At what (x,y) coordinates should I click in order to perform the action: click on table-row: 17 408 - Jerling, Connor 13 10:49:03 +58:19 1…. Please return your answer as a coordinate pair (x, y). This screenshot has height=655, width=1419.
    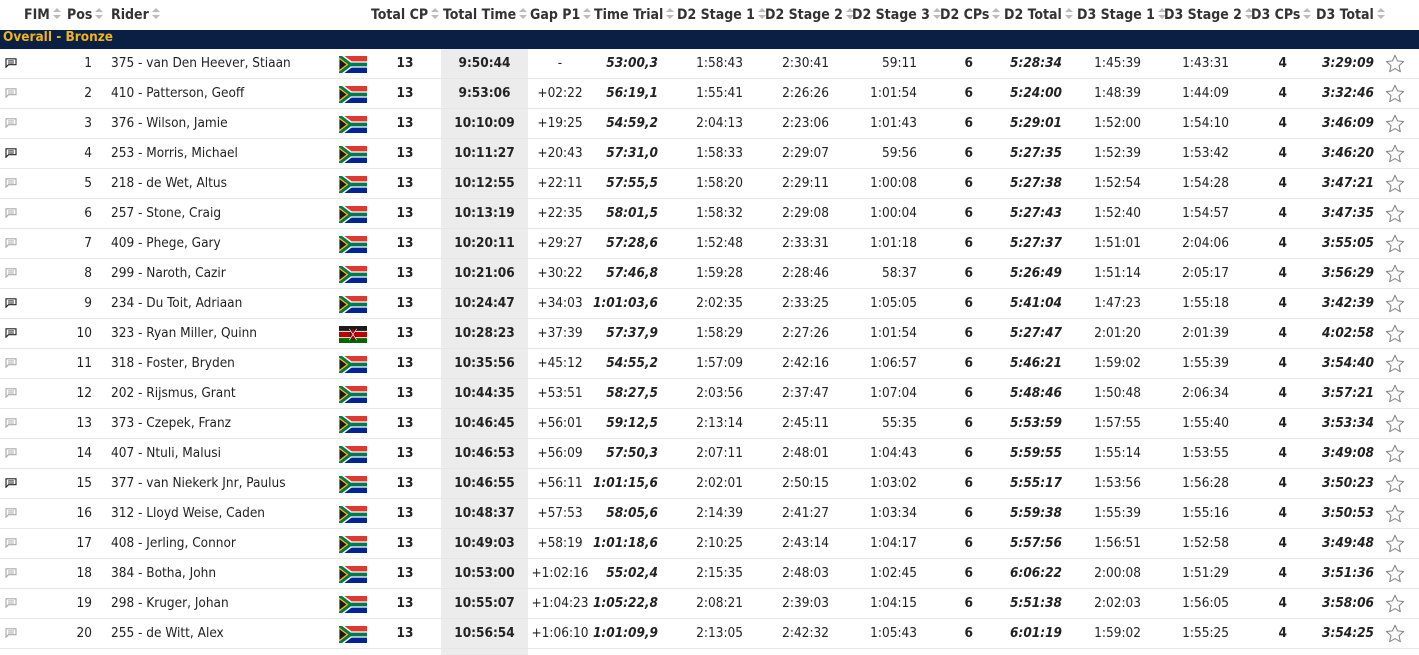
    Looking at the image, I should click on (709, 544).